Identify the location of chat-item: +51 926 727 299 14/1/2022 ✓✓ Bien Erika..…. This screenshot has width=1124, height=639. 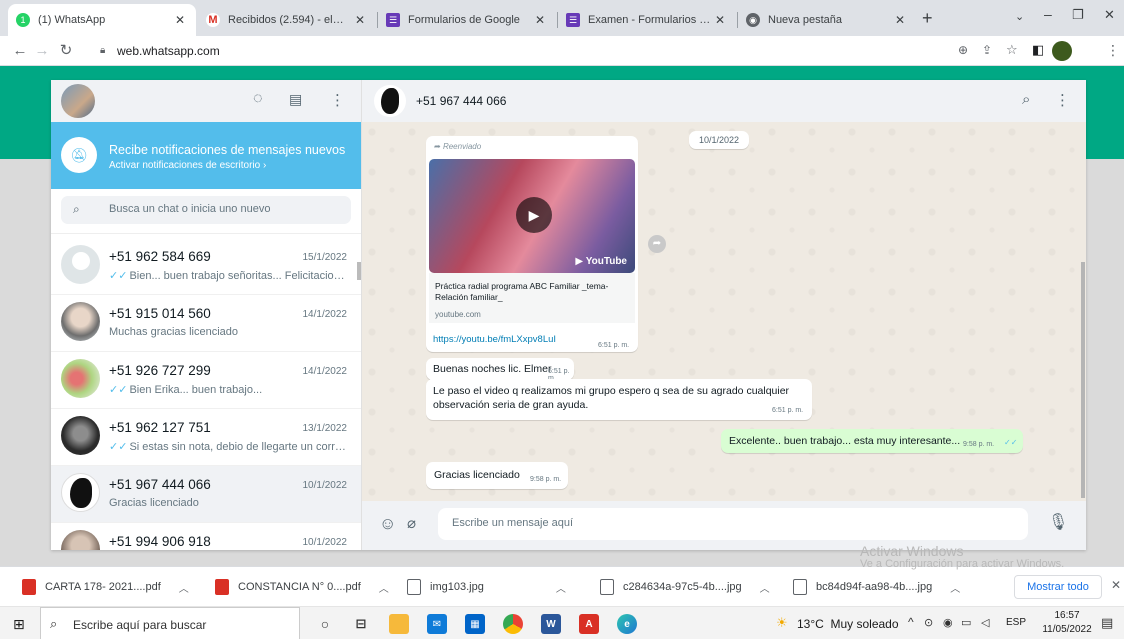
(206, 380).